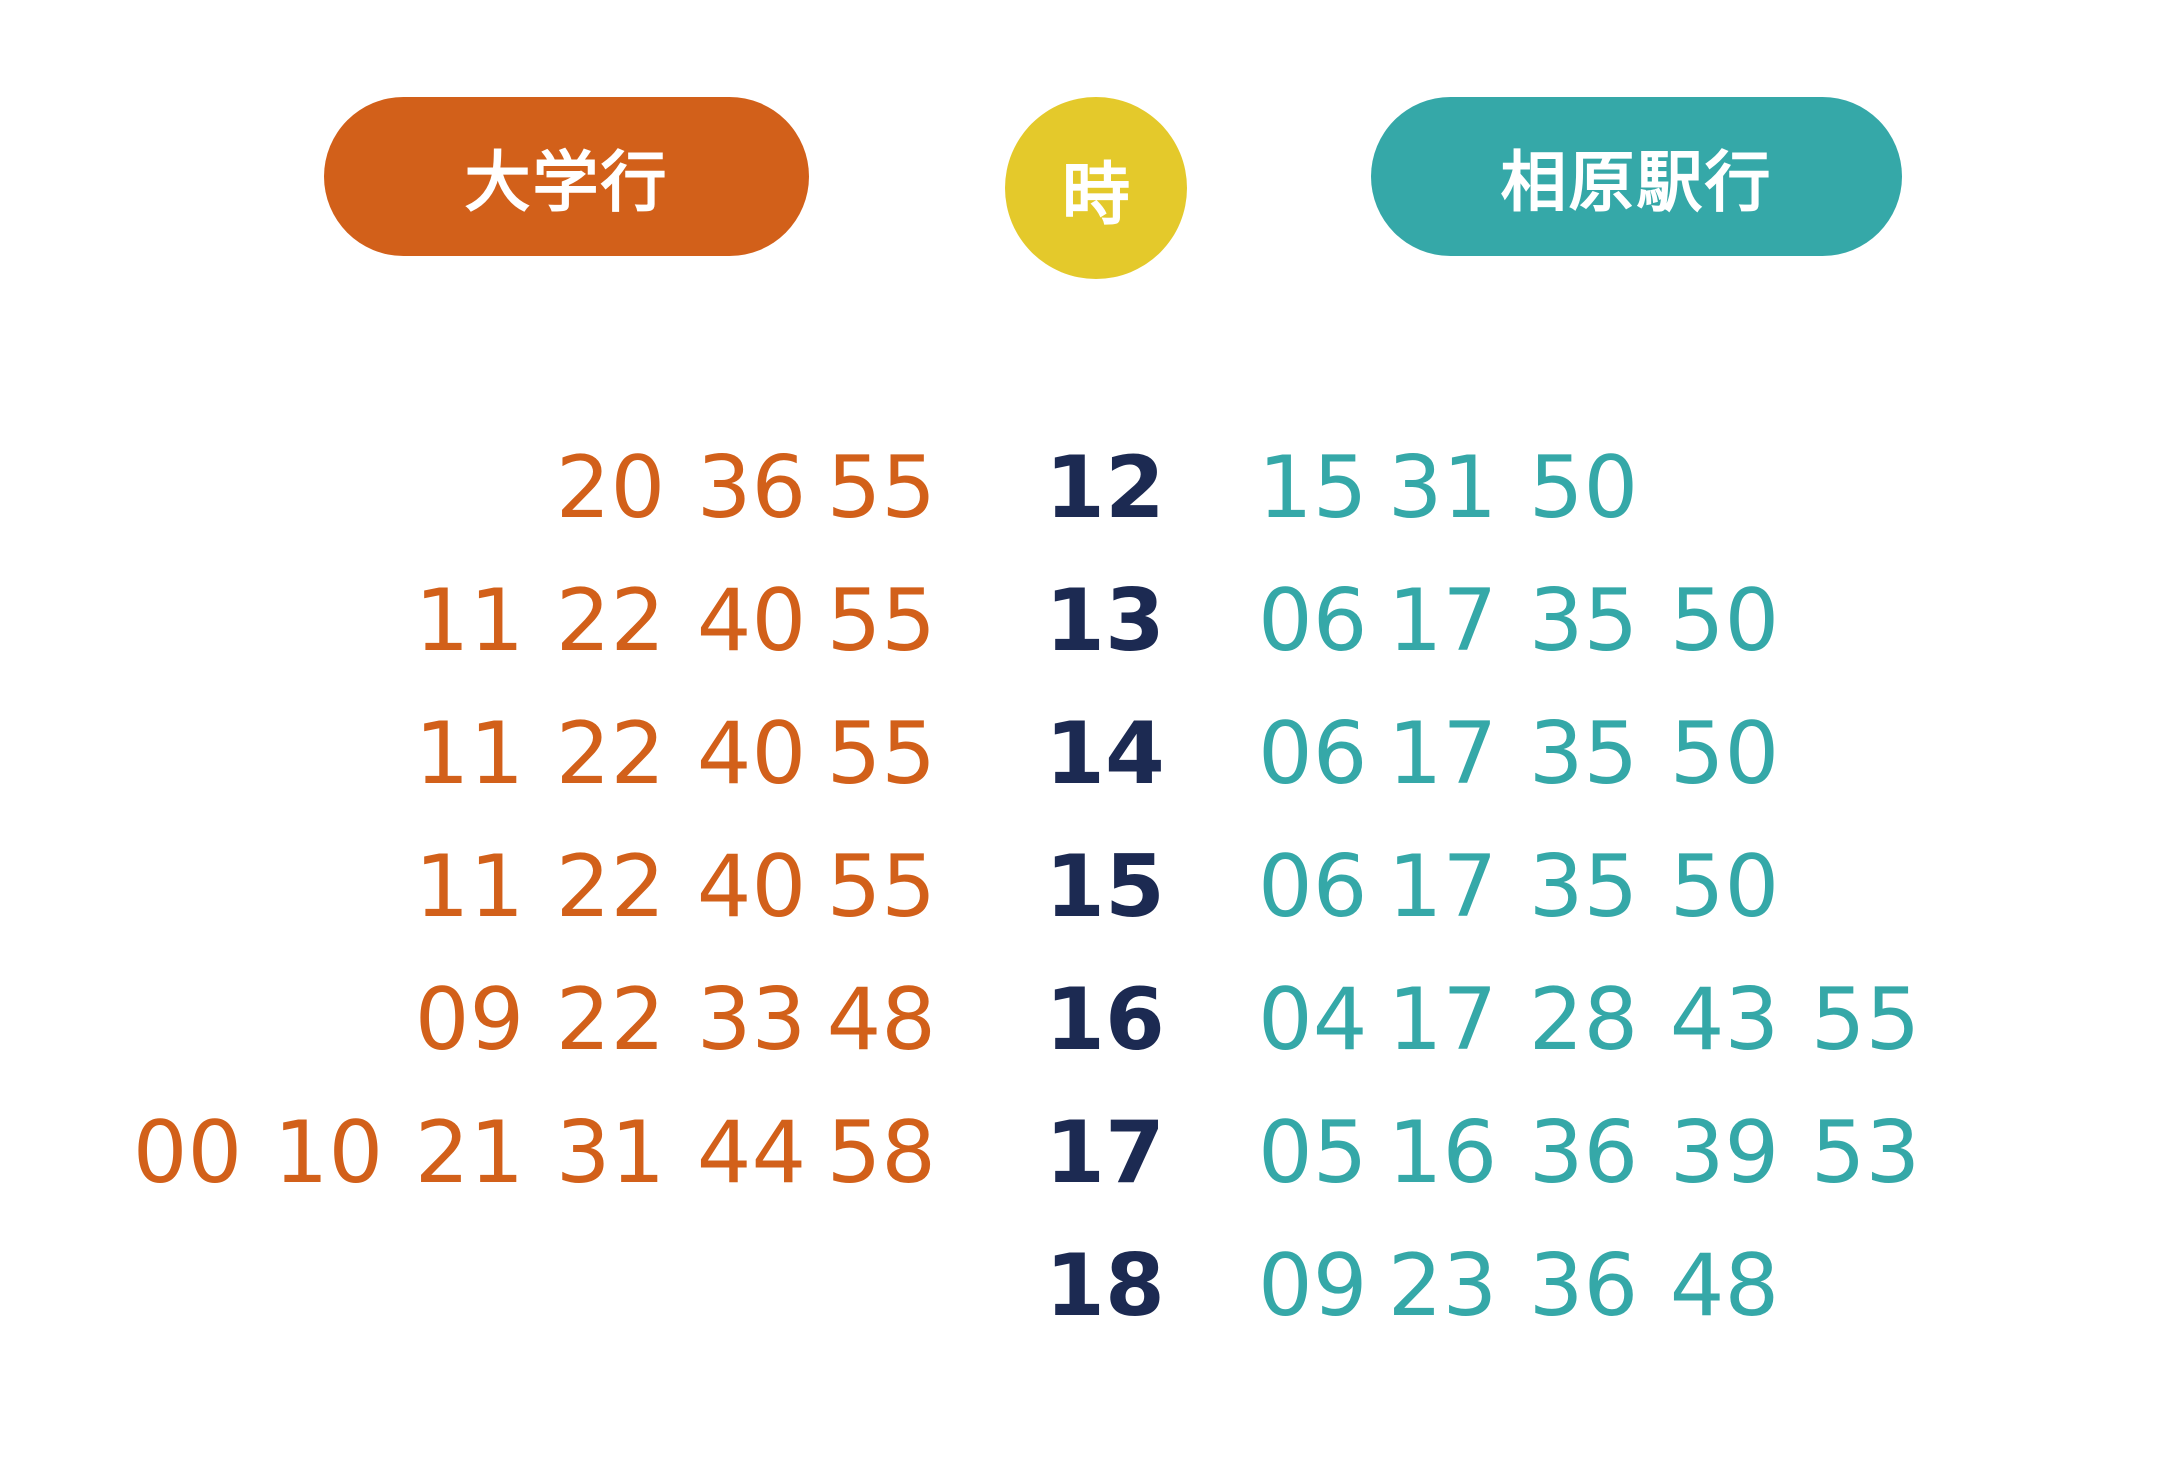 This screenshot has width=2171, height=1463. Describe the element at coordinates (1105, 488) in the screenshot. I see `hour-number: 12` at that location.